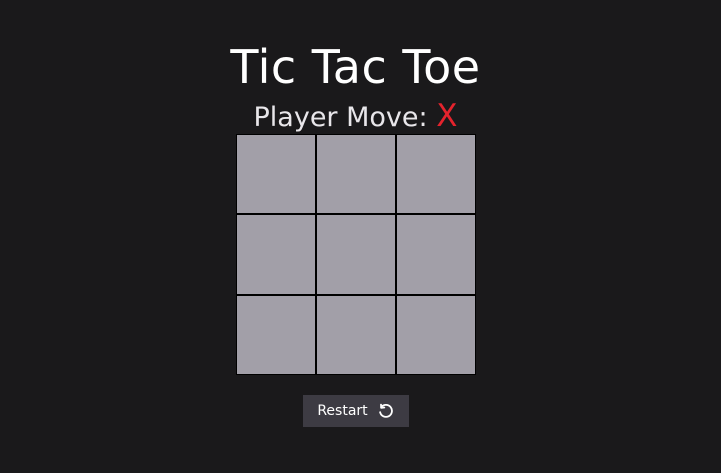 This screenshot has width=721, height=473. What do you see at coordinates (447, 116) in the screenshot?
I see `current-player-marker: X` at bounding box center [447, 116].